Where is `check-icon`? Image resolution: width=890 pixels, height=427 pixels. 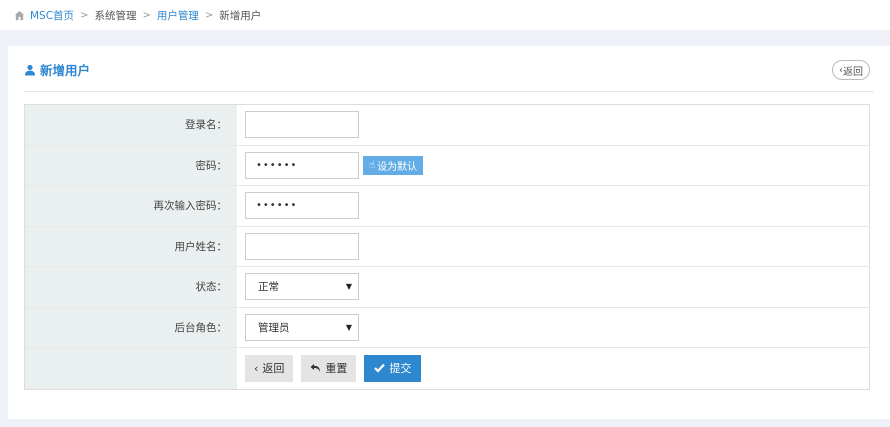
check-icon is located at coordinates (380, 368).